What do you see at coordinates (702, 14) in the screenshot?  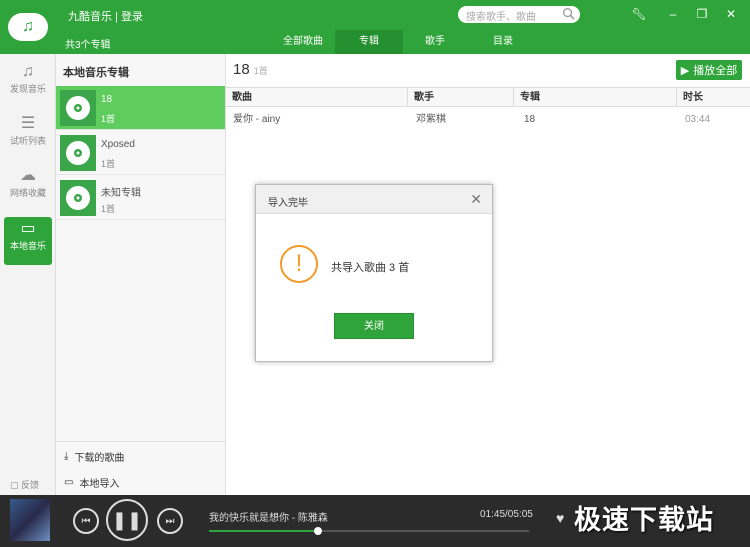 I see `restore-icon: ❐` at bounding box center [702, 14].